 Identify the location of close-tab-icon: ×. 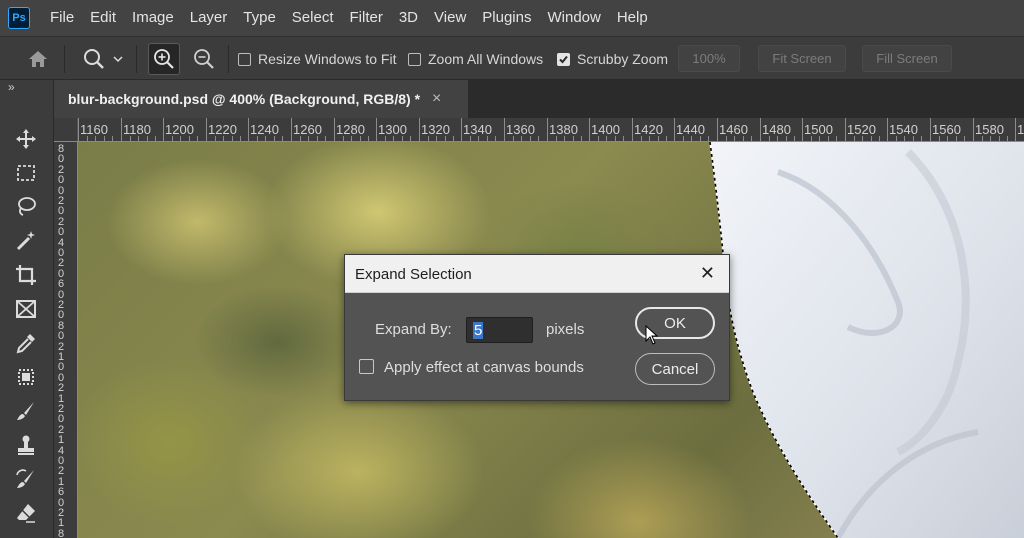
(436, 99).